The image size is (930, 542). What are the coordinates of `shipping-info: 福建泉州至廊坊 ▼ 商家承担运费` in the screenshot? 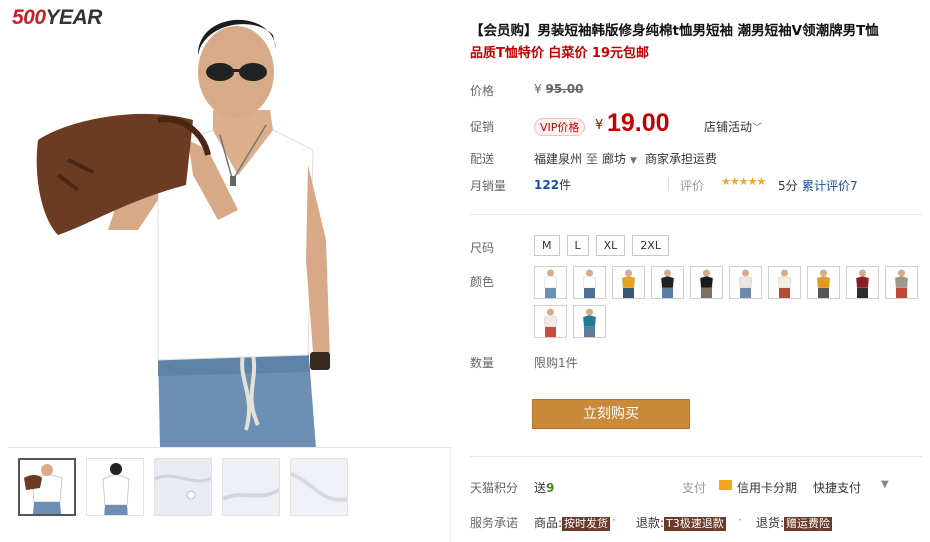 It's located at (625, 159).